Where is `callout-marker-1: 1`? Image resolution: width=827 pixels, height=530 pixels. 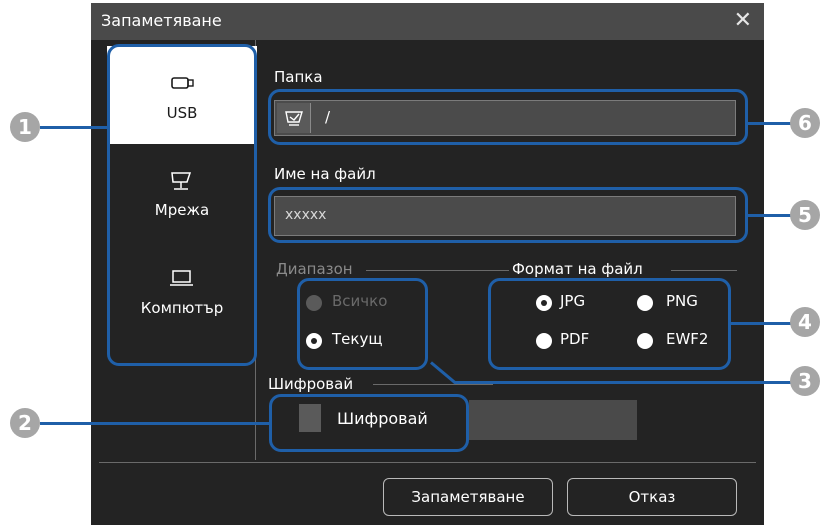
callout-marker-1: 1 is located at coordinates (25, 127).